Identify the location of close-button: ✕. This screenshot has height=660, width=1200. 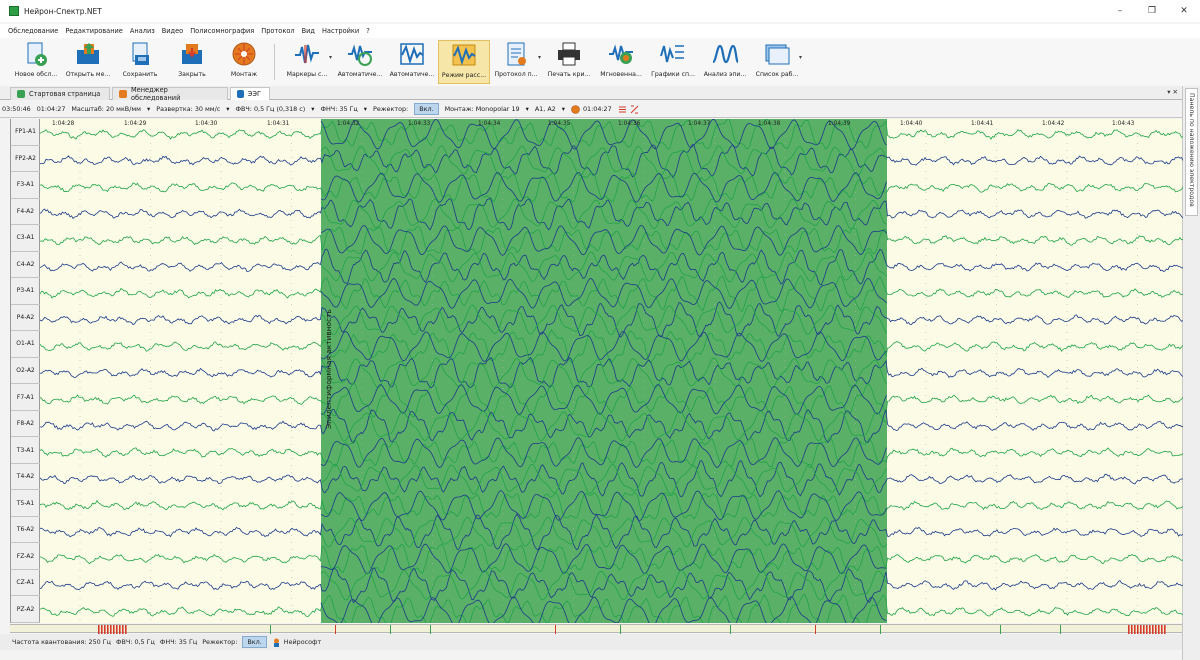
(1184, 11).